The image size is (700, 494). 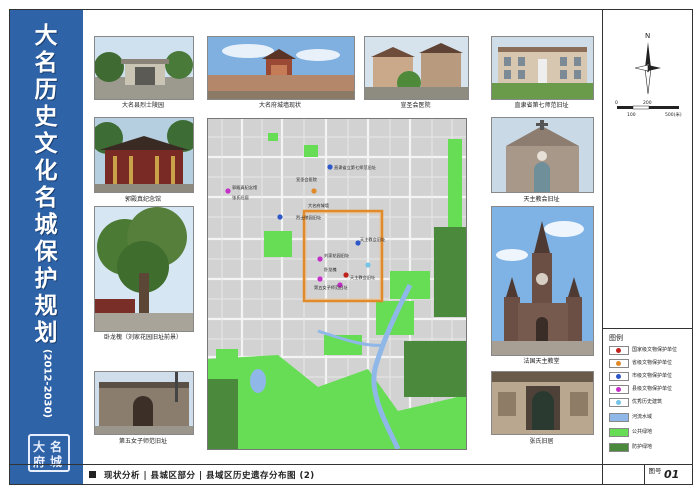 What do you see at coordinates (46, 116) in the screenshot?
I see `title-char: 史` at bounding box center [46, 116].